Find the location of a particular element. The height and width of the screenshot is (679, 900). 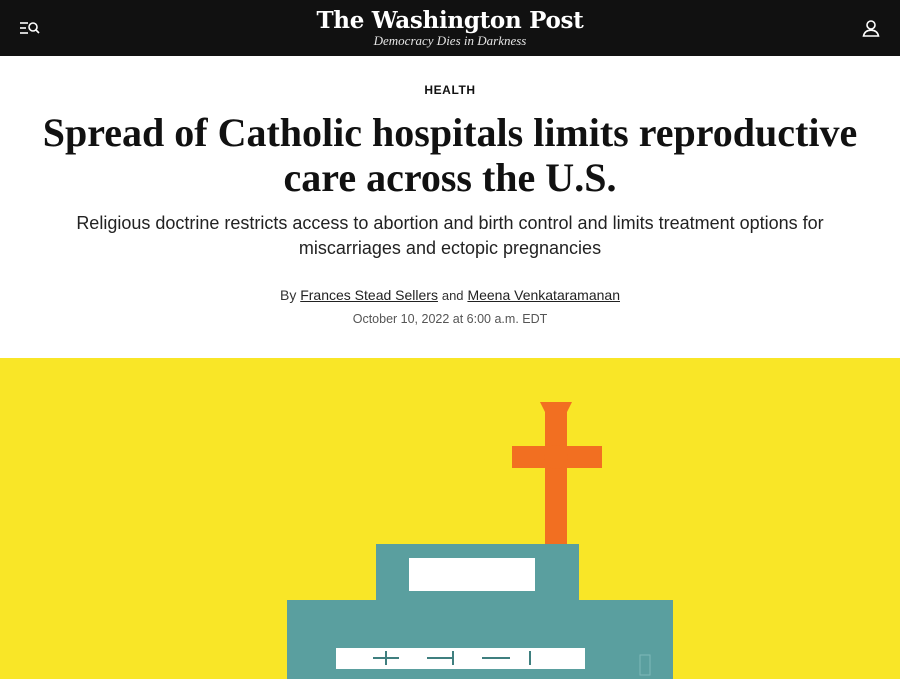

author-link-1: Frances Stead Sellers is located at coordinates (369, 295).